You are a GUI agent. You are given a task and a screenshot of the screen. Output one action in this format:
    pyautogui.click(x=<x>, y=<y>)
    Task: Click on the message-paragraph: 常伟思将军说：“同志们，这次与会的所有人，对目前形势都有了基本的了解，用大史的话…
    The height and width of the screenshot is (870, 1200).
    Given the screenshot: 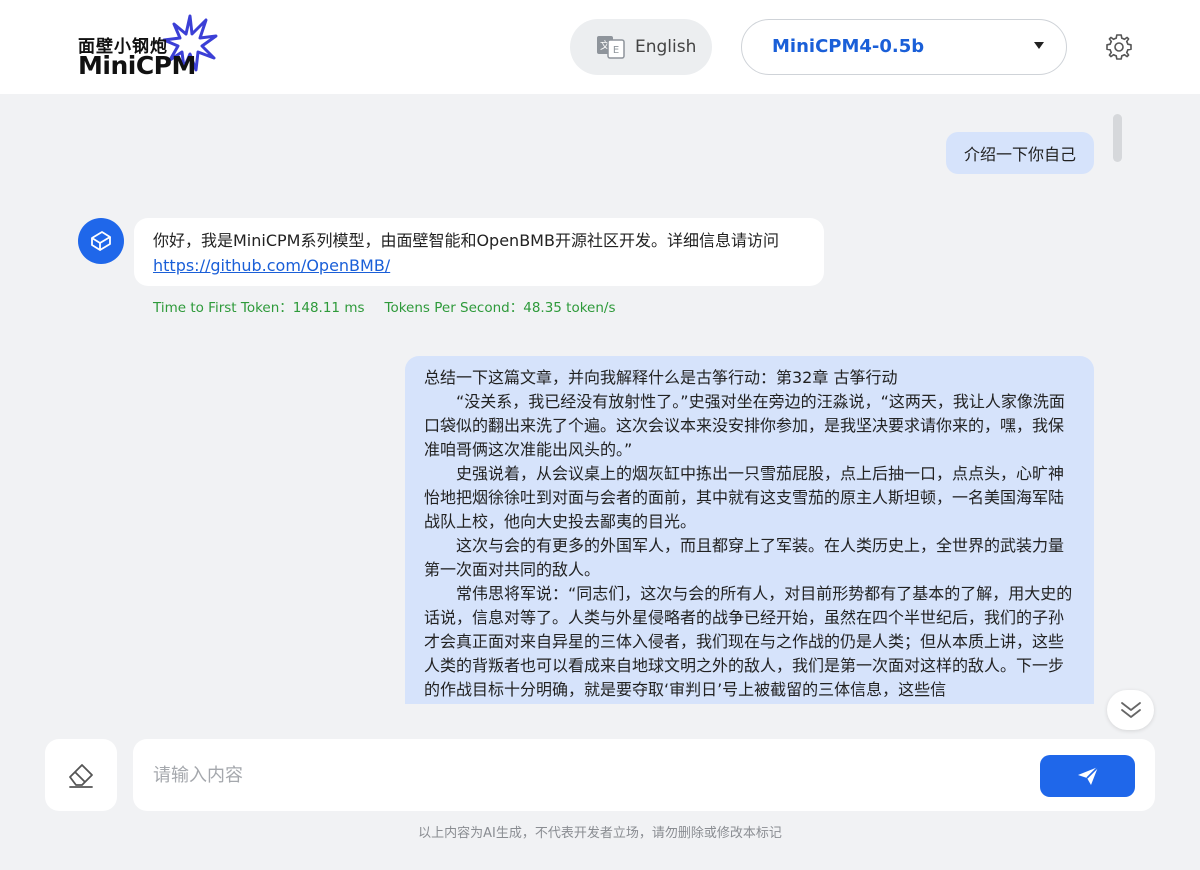 What is the action you would take?
    pyautogui.click(x=748, y=641)
    